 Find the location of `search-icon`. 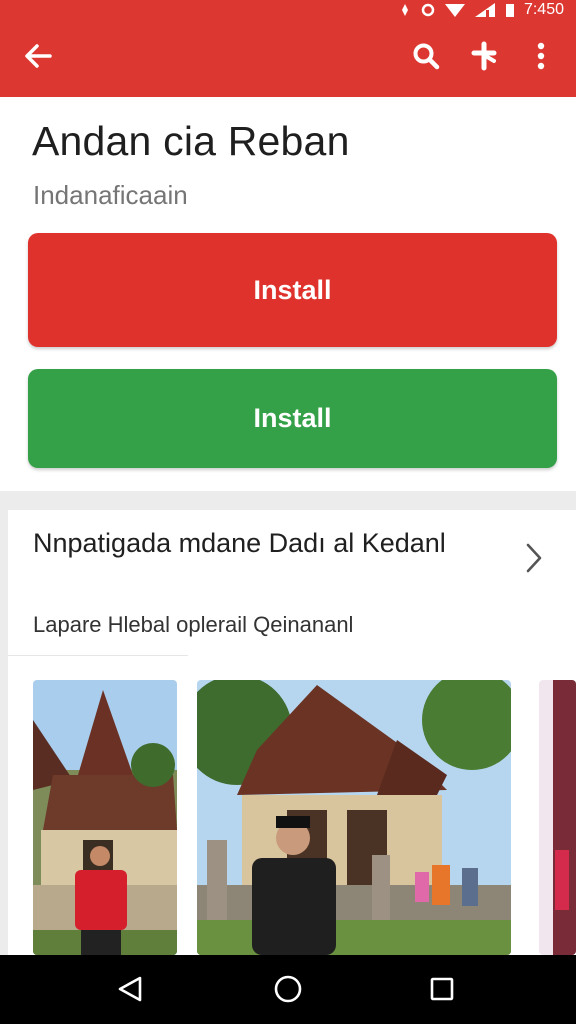

search-icon is located at coordinates (426, 56).